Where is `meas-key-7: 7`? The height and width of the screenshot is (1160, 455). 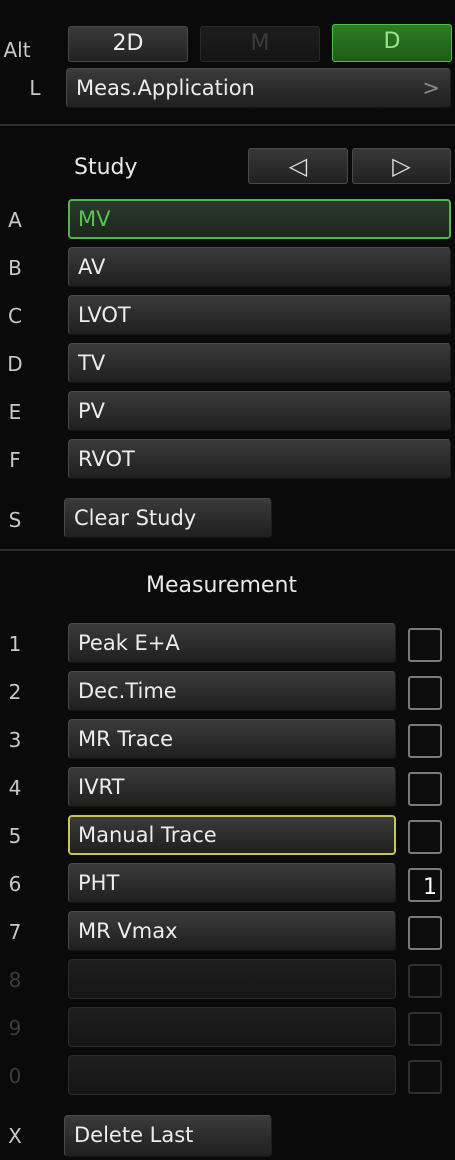
meas-key-7: 7 is located at coordinates (15, 932).